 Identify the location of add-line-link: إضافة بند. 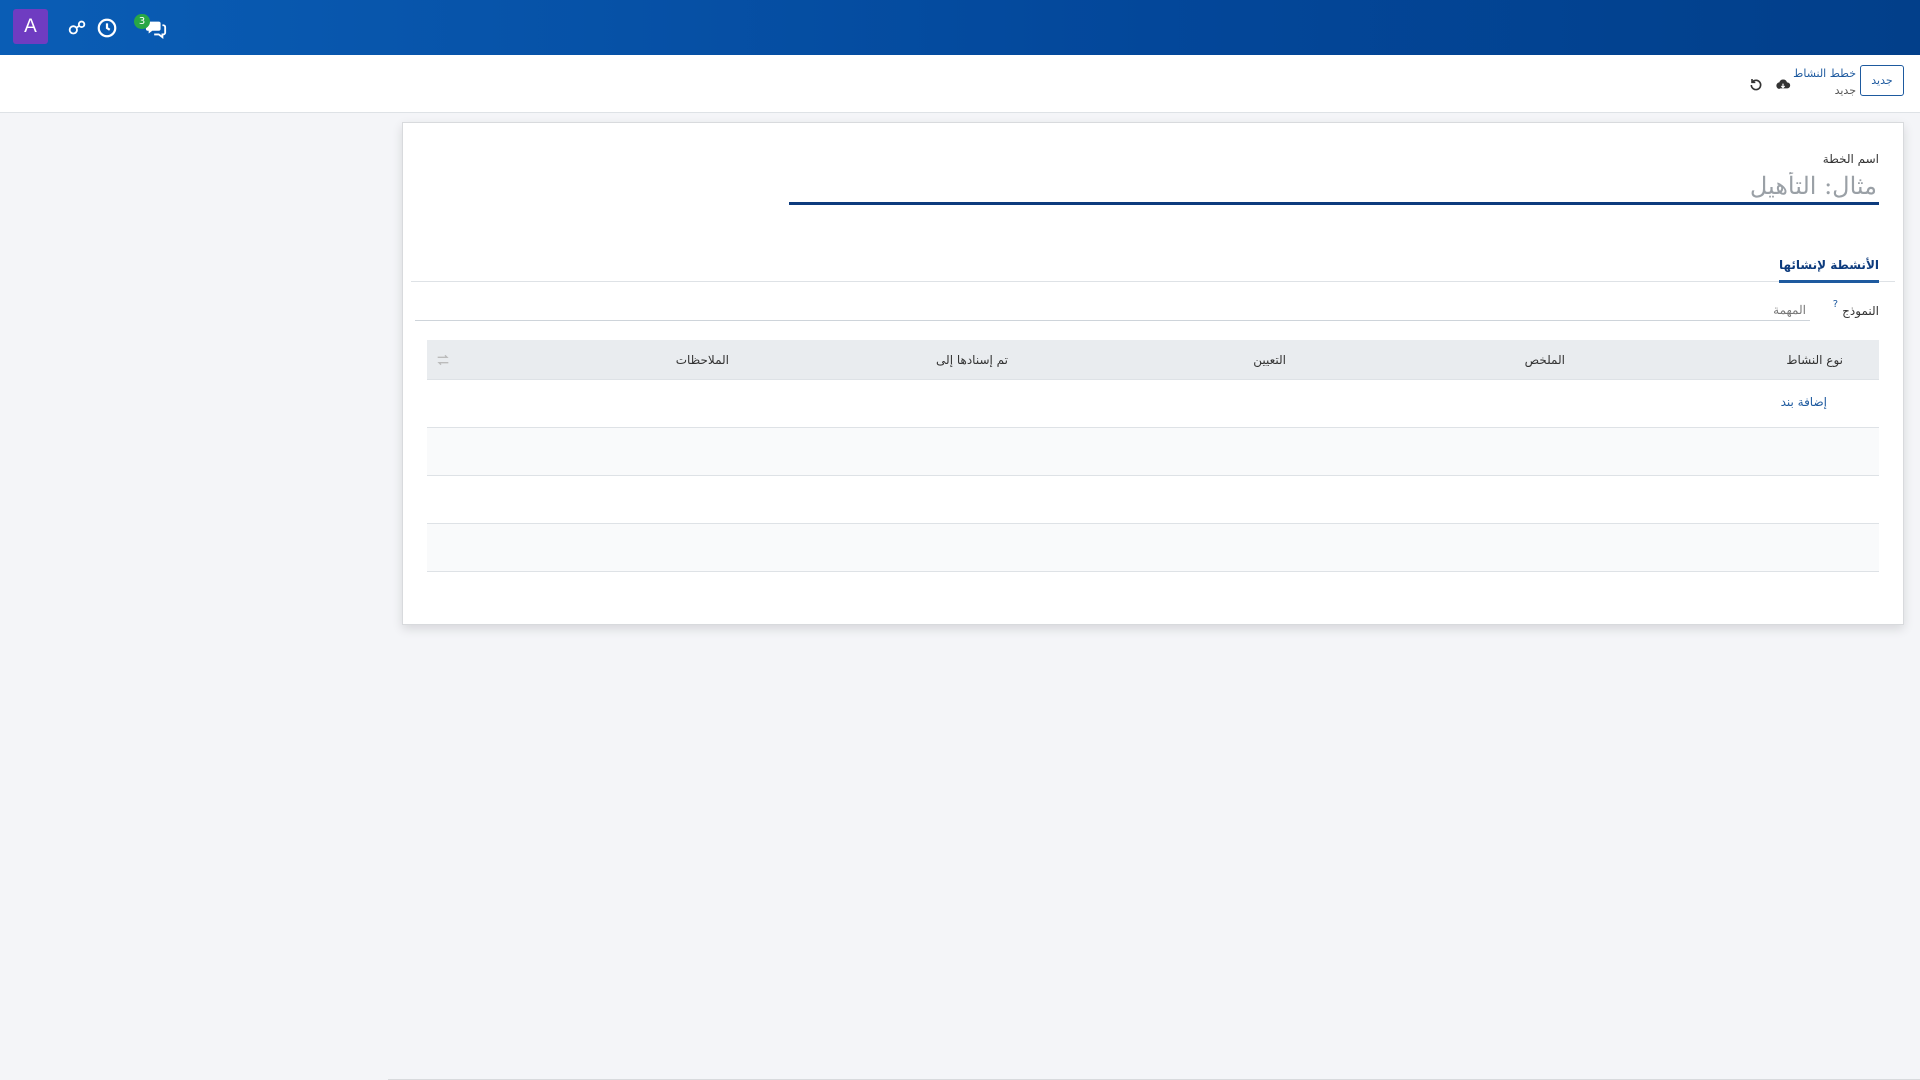
(1804, 402).